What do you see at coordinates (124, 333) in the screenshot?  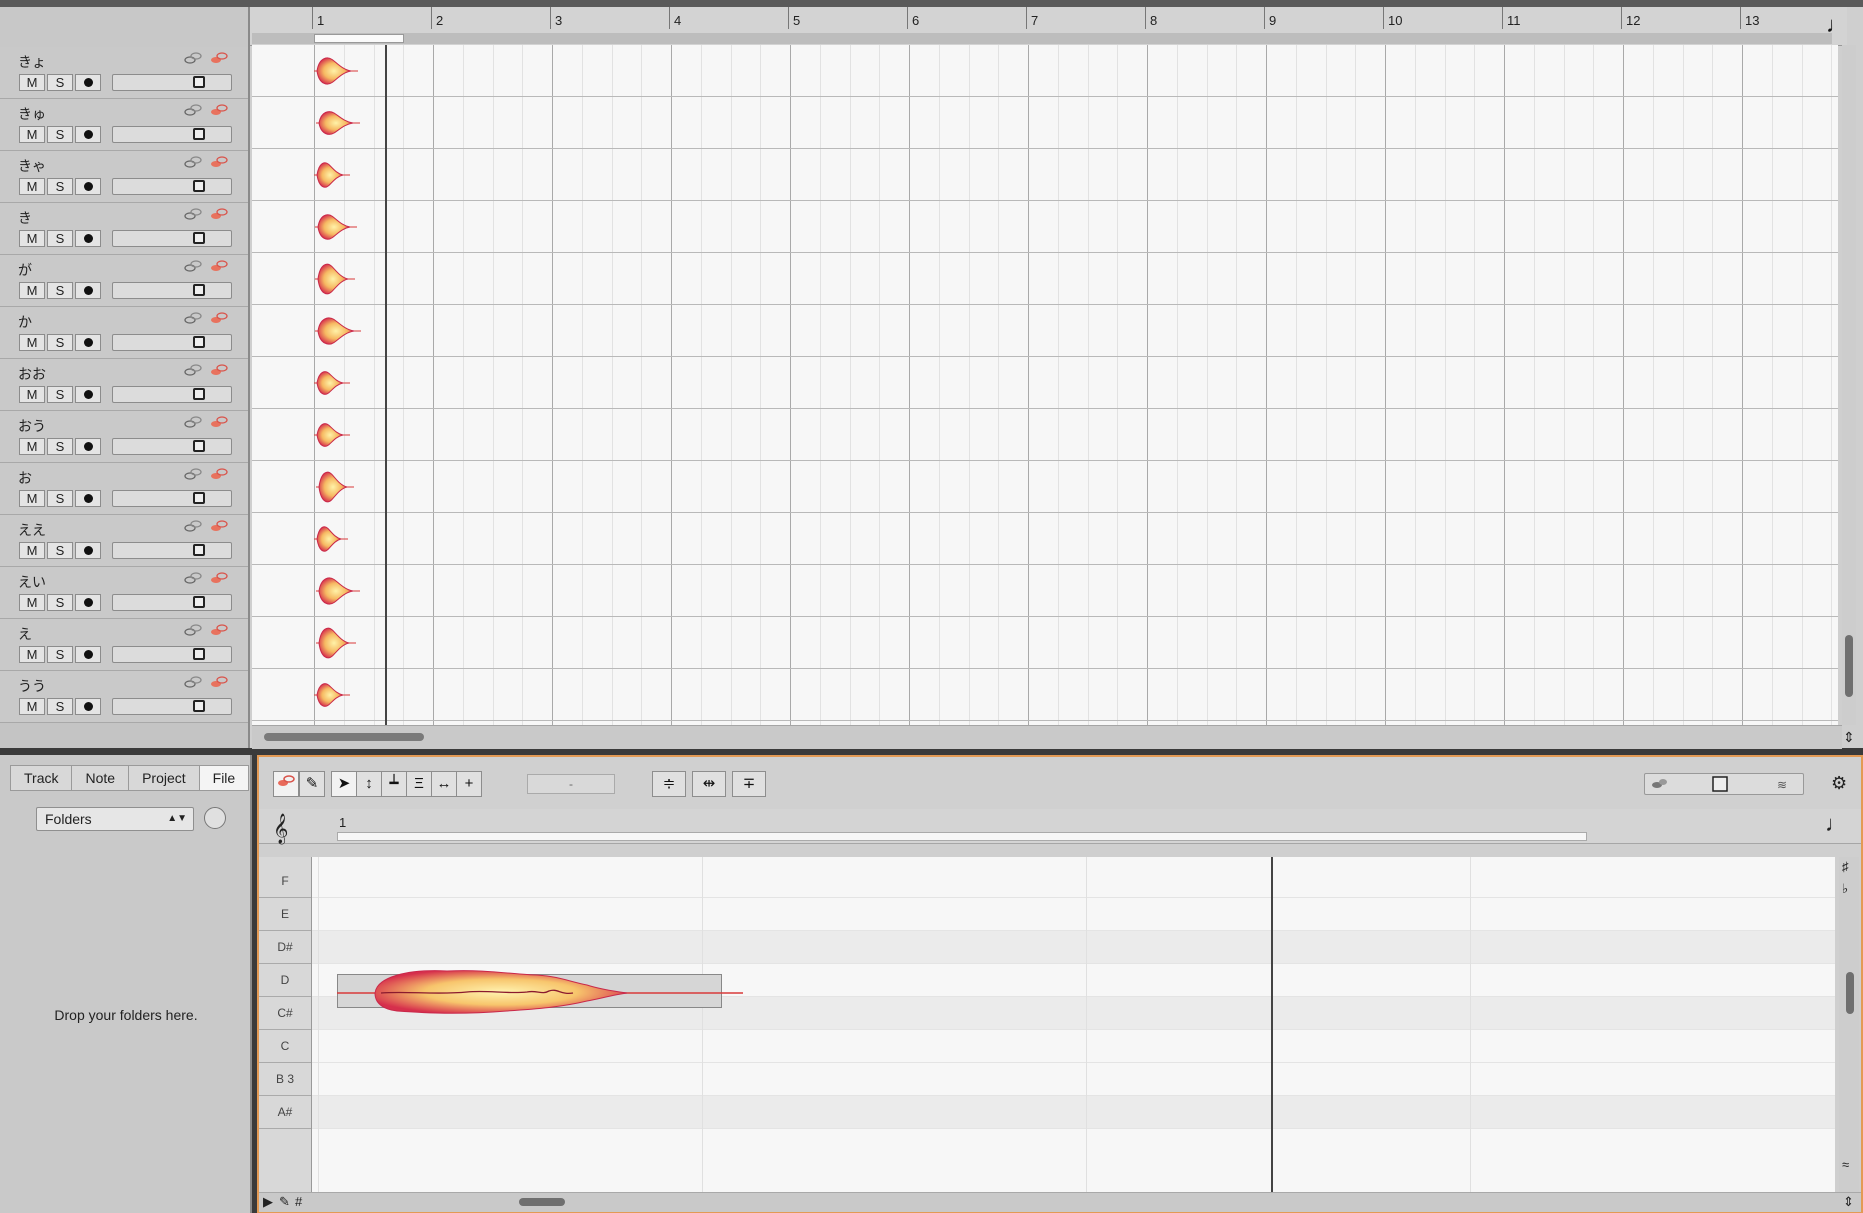 I see `track-header: かMS` at bounding box center [124, 333].